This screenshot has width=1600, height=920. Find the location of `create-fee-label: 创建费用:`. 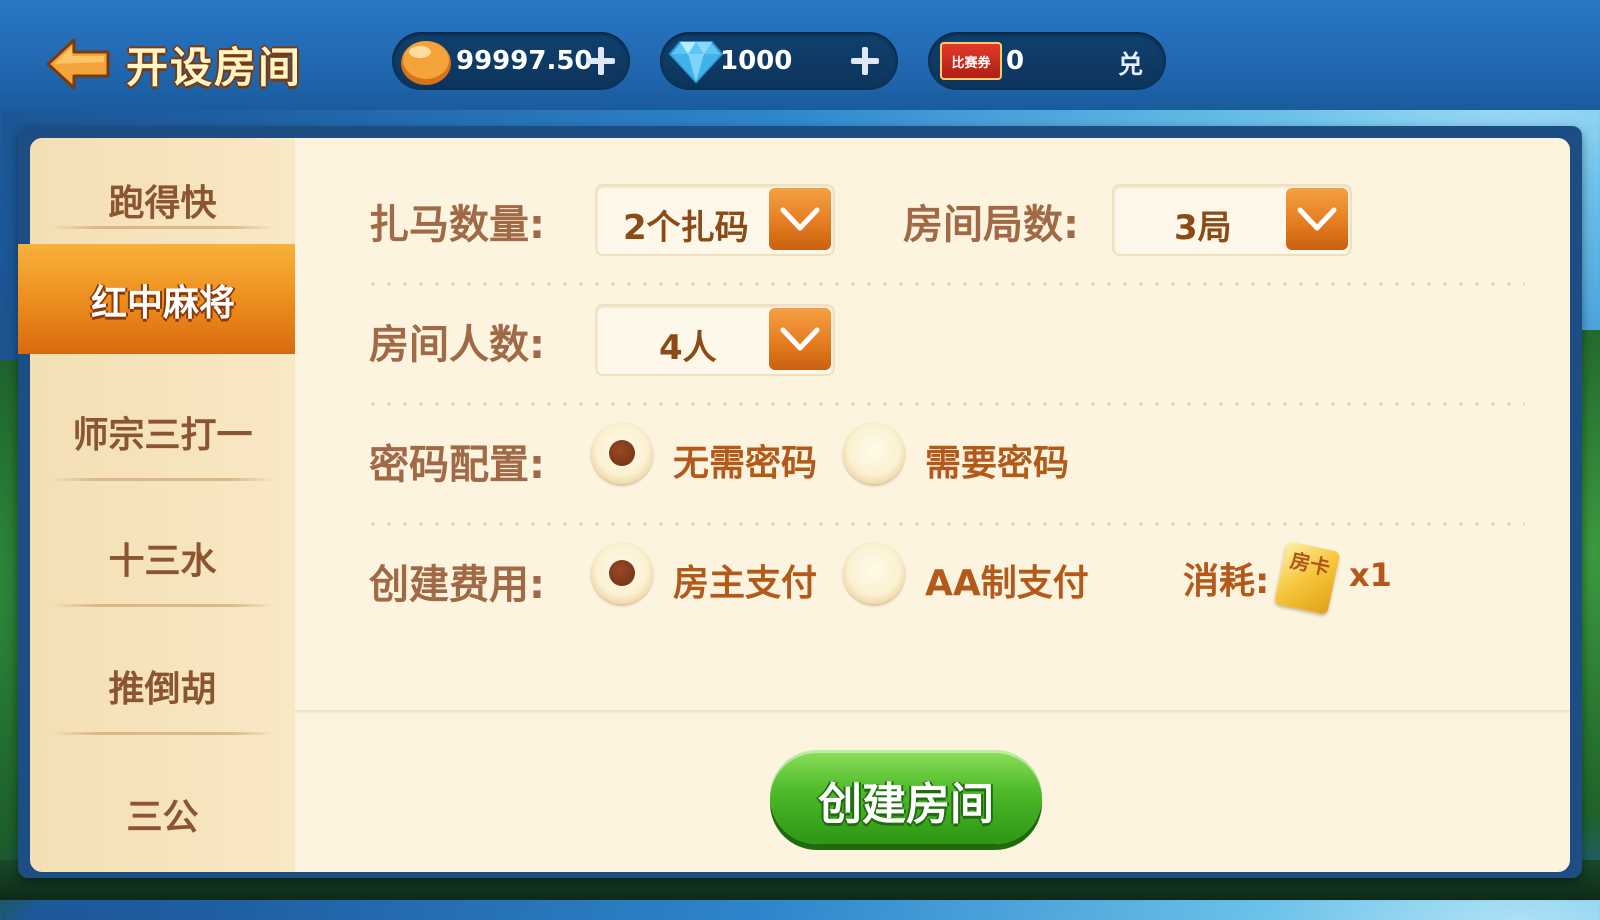

create-fee-label: 创建费用: is located at coordinates (457, 585).